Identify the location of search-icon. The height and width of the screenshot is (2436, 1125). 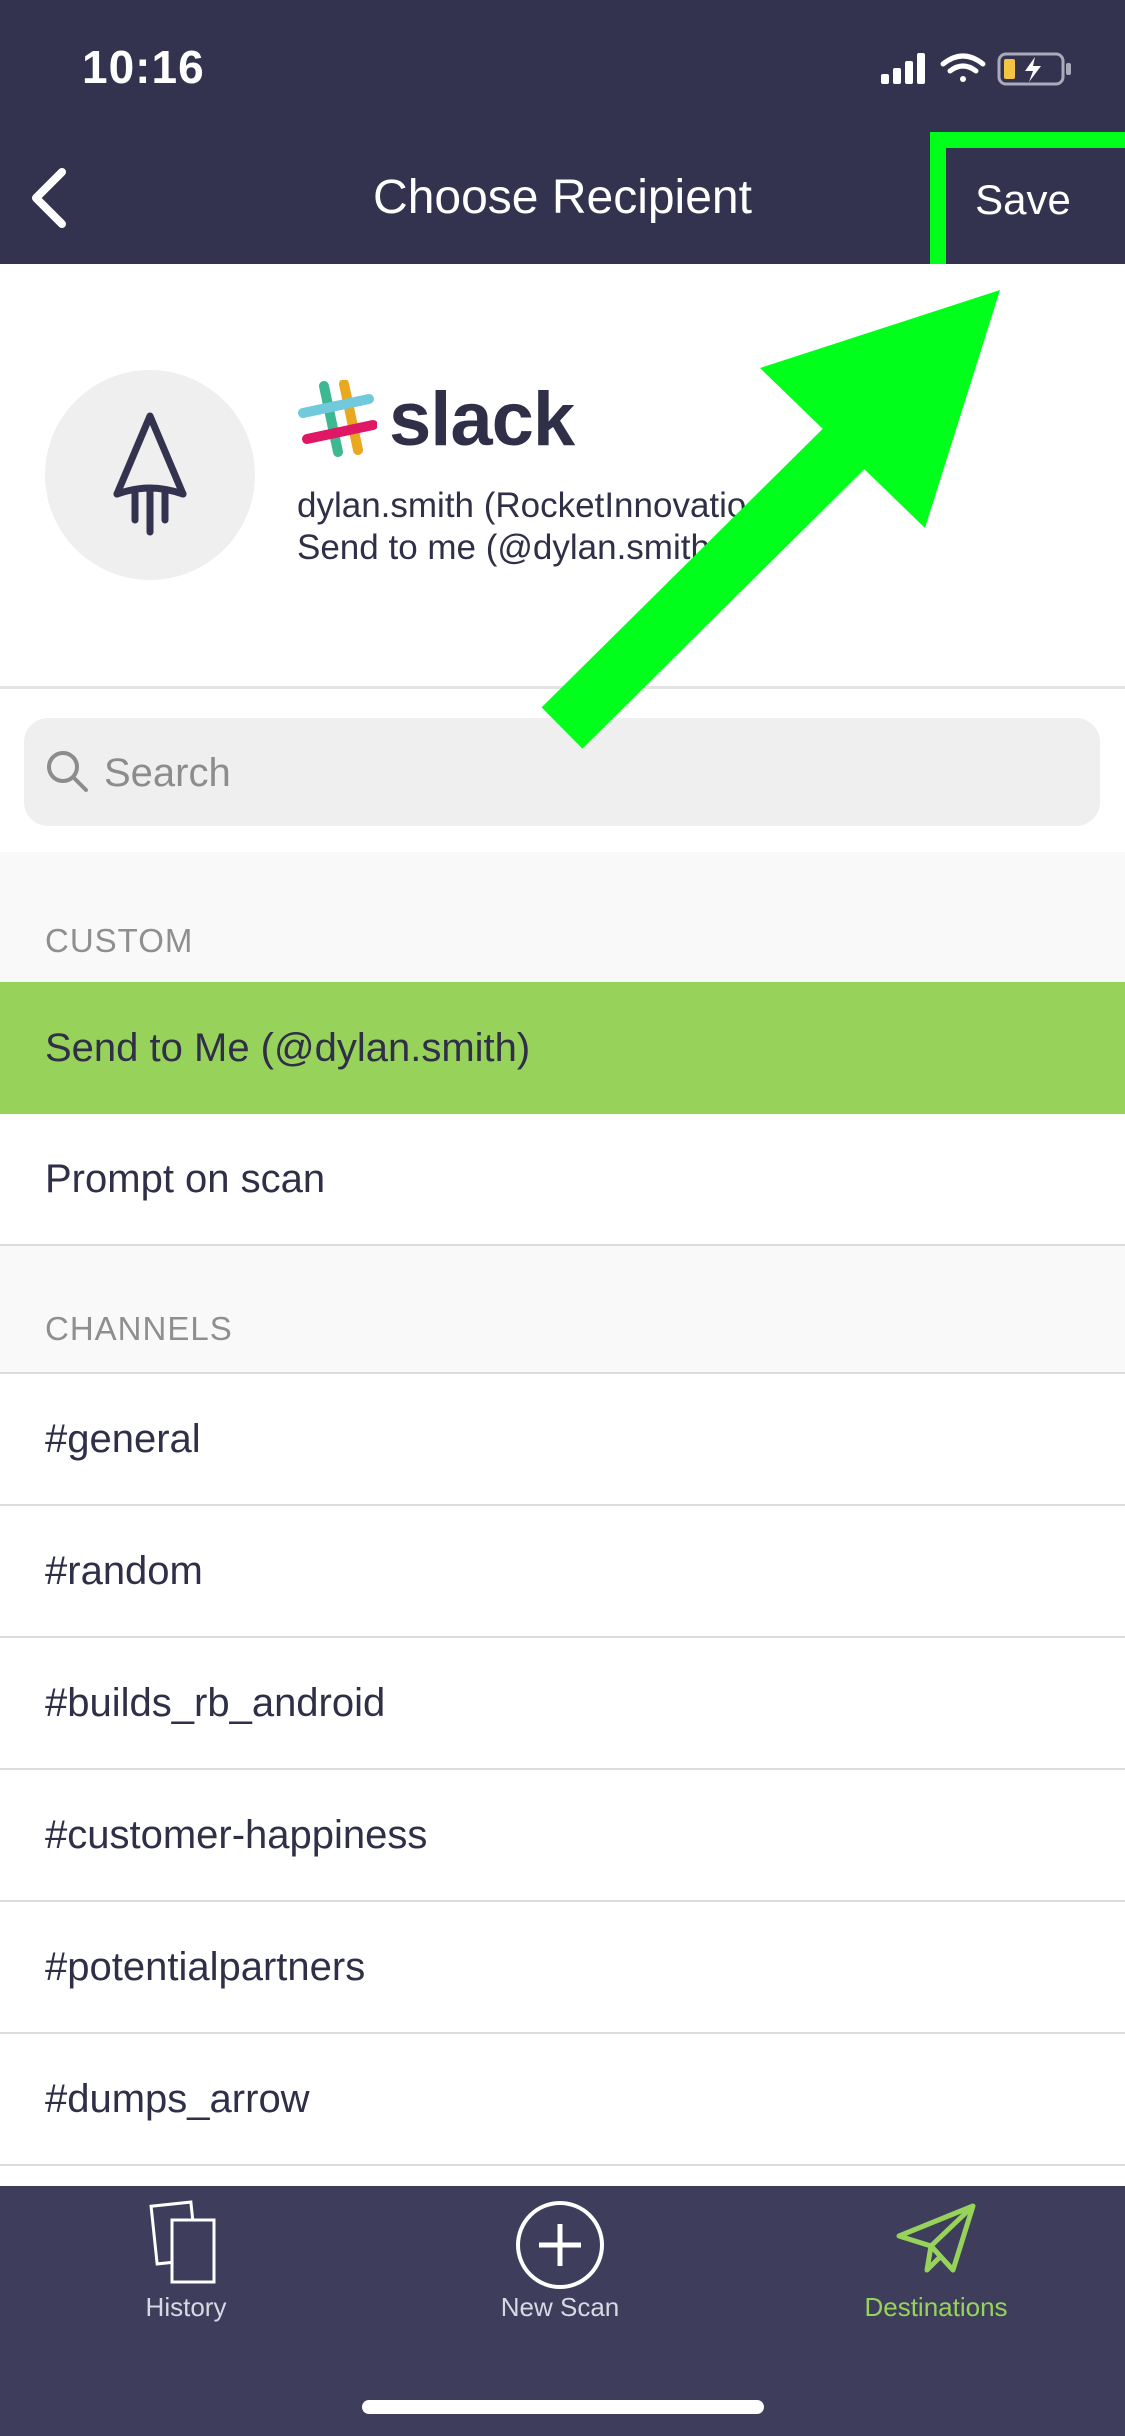
(67, 771).